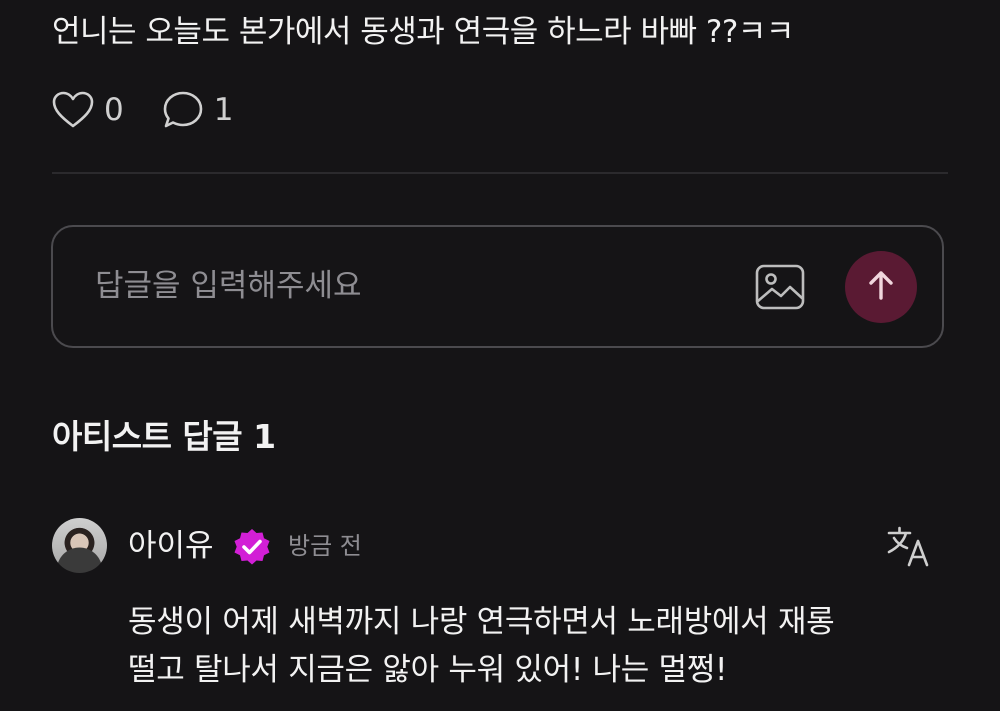 The image size is (1000, 711). I want to click on comment-timestamp: 방금 전, so click(325, 546).